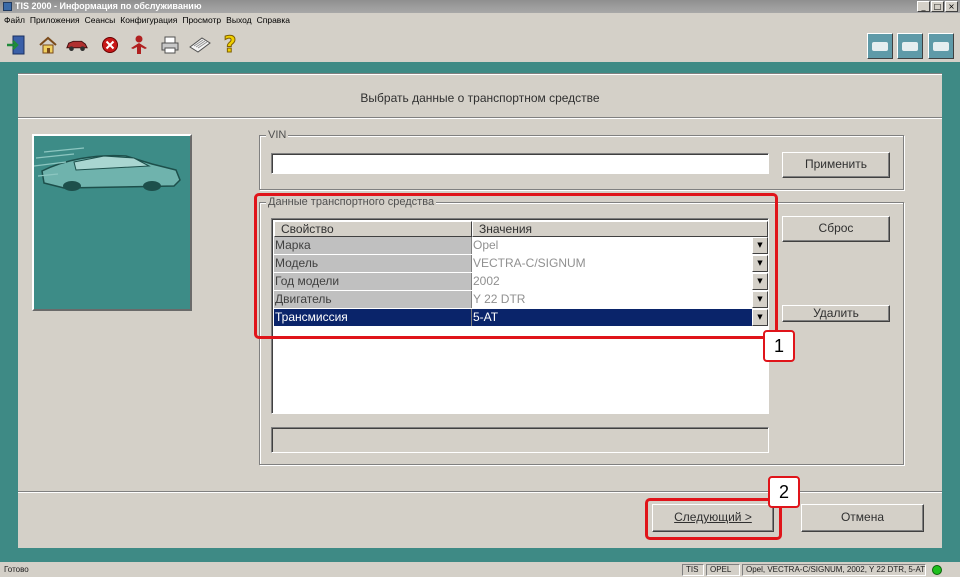  I want to click on window-controls: _ □ ×, so click(937, 6).